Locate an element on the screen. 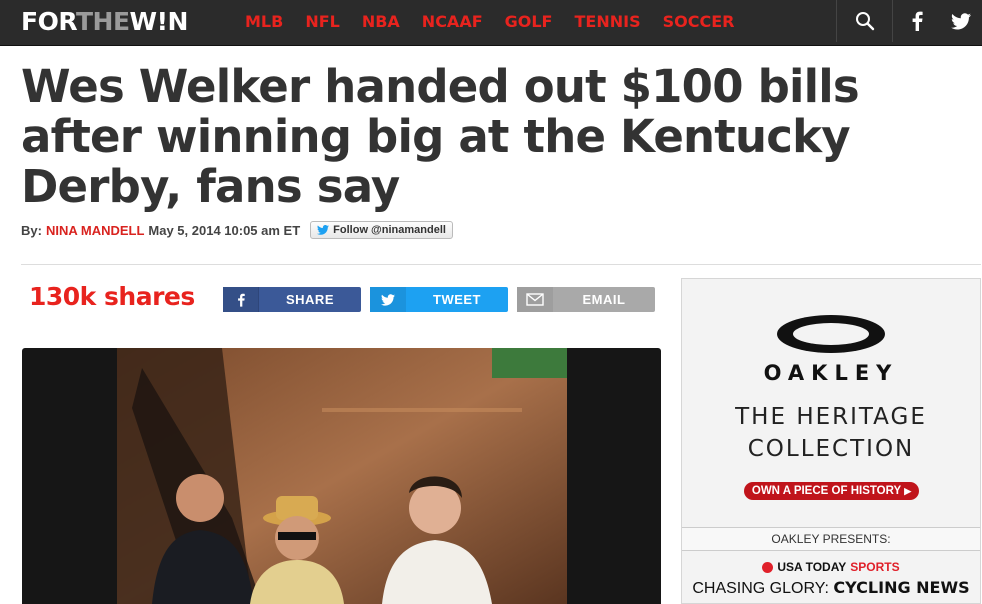 The height and width of the screenshot is (604, 982). tweet-button: TWEET is located at coordinates (439, 299).